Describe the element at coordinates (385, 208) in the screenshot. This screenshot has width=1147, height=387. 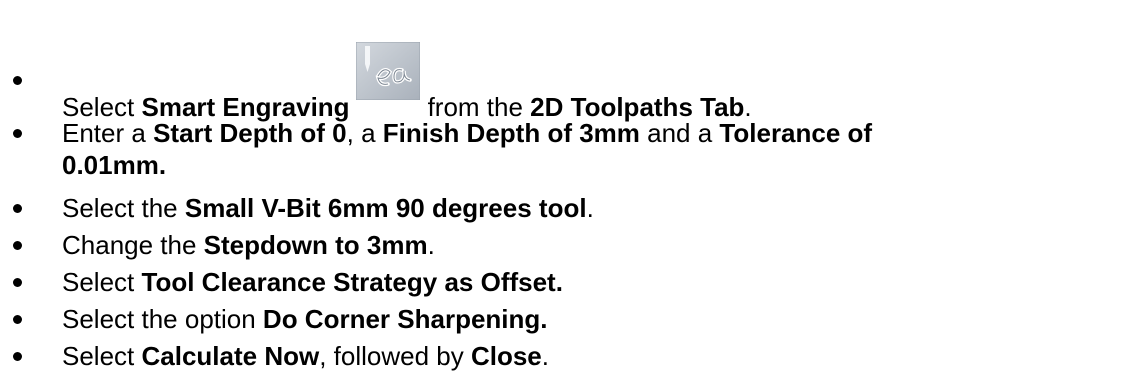
I see `step-keyword: Small V-Bit 6mm 90 degrees tool` at that location.